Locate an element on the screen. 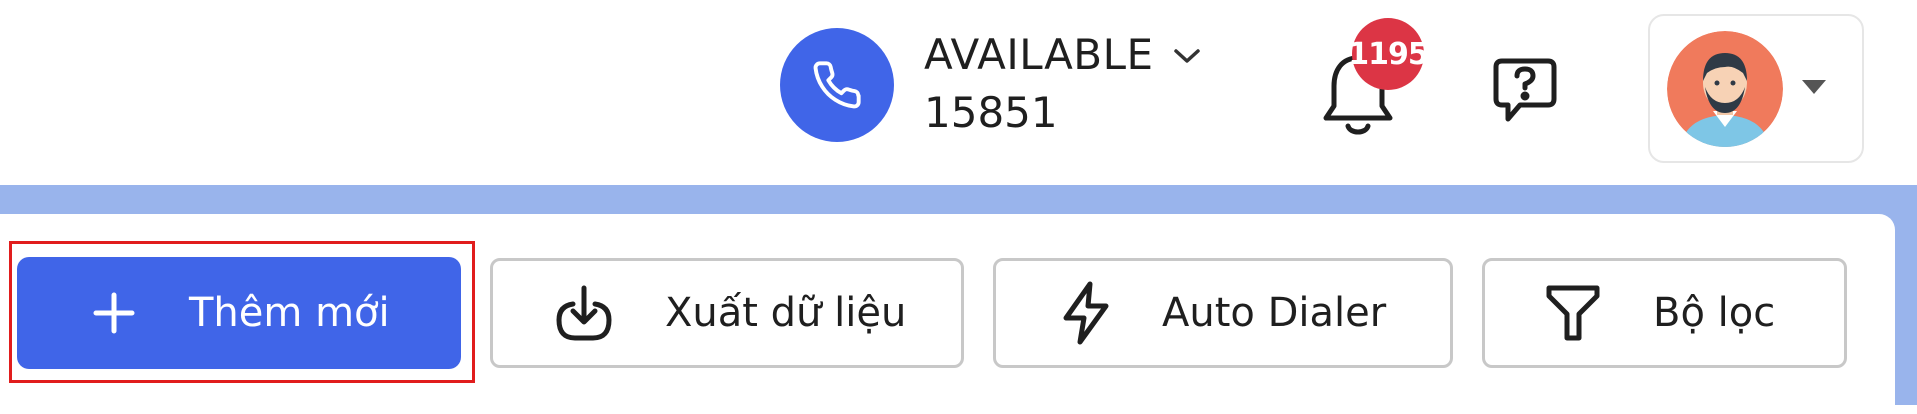 The height and width of the screenshot is (414, 1917). phone-icon is located at coordinates (837, 85).